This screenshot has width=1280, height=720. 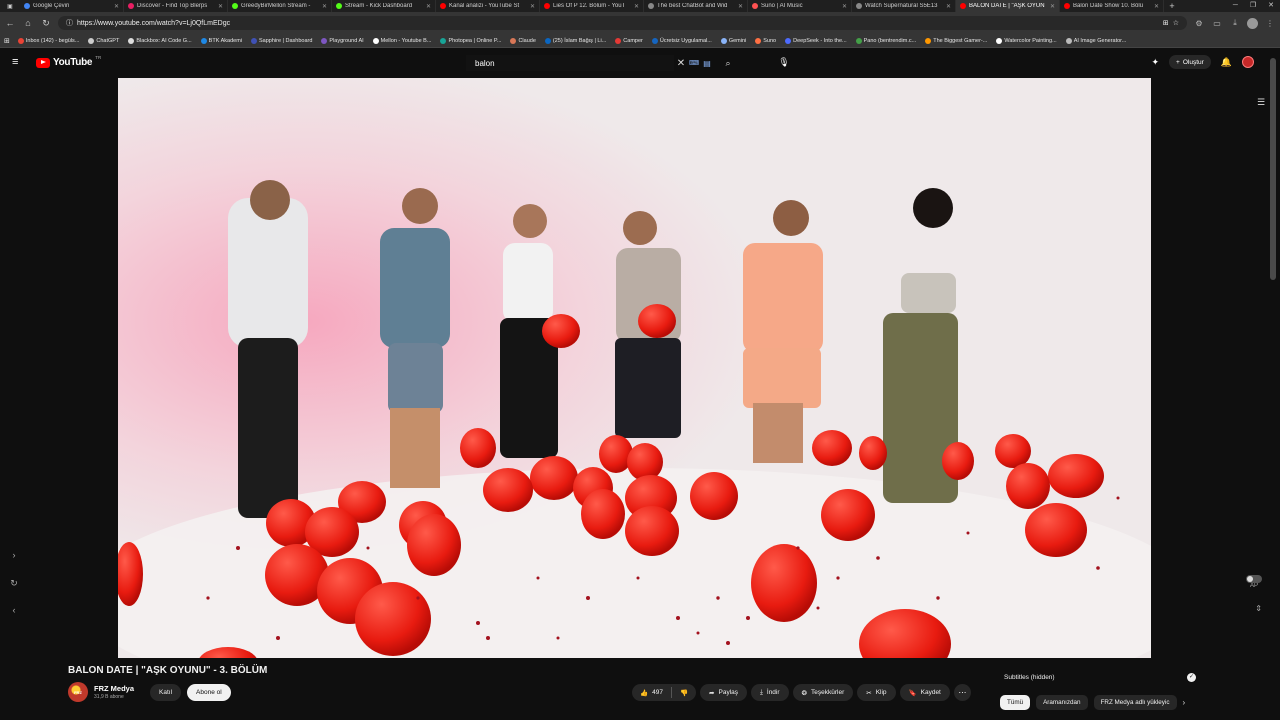 I want to click on hamburger-menu-icon: ≡, so click(x=17, y=62).